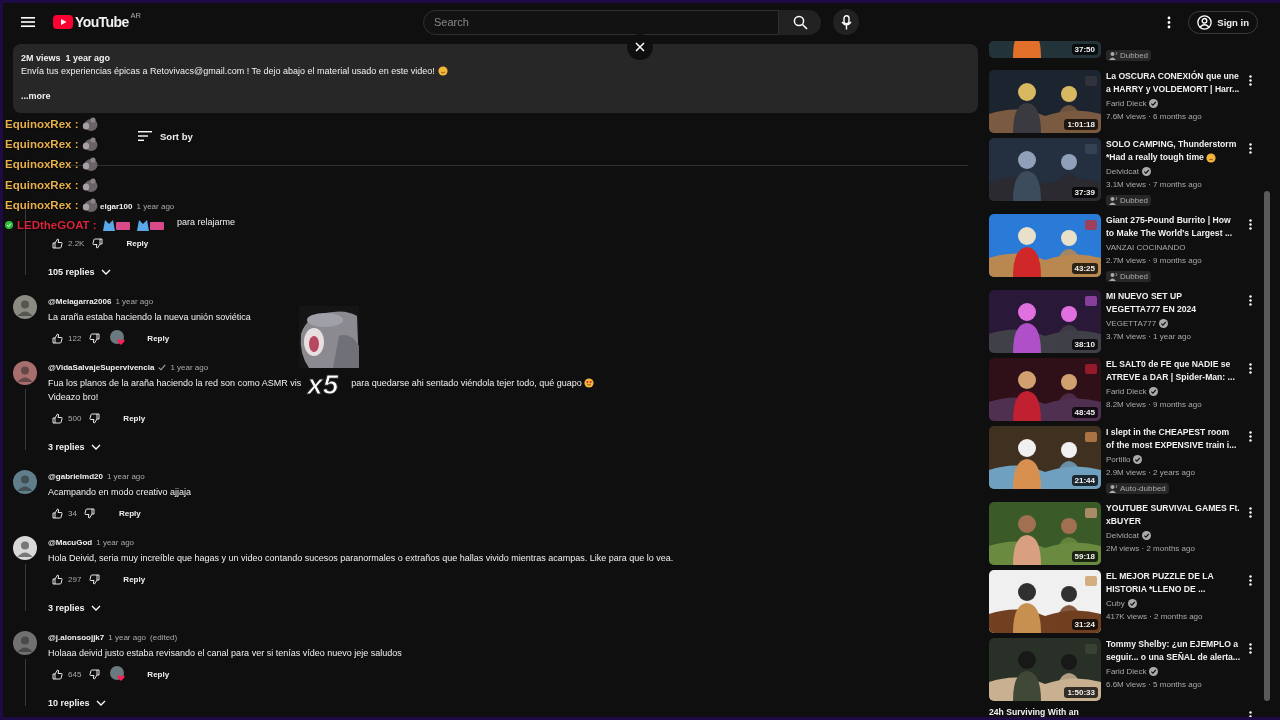 The height and width of the screenshot is (720, 1280). Describe the element at coordinates (800, 22) in the screenshot. I see `search-button` at that location.